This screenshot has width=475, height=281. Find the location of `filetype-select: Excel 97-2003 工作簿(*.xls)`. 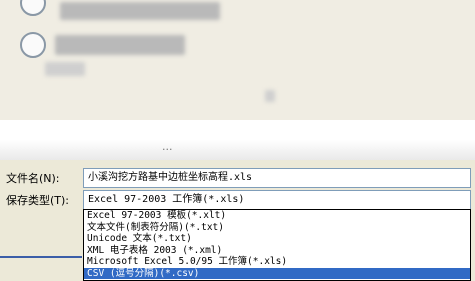

filetype-select: Excel 97-2003 工作簿(*.xls) is located at coordinates (277, 200).